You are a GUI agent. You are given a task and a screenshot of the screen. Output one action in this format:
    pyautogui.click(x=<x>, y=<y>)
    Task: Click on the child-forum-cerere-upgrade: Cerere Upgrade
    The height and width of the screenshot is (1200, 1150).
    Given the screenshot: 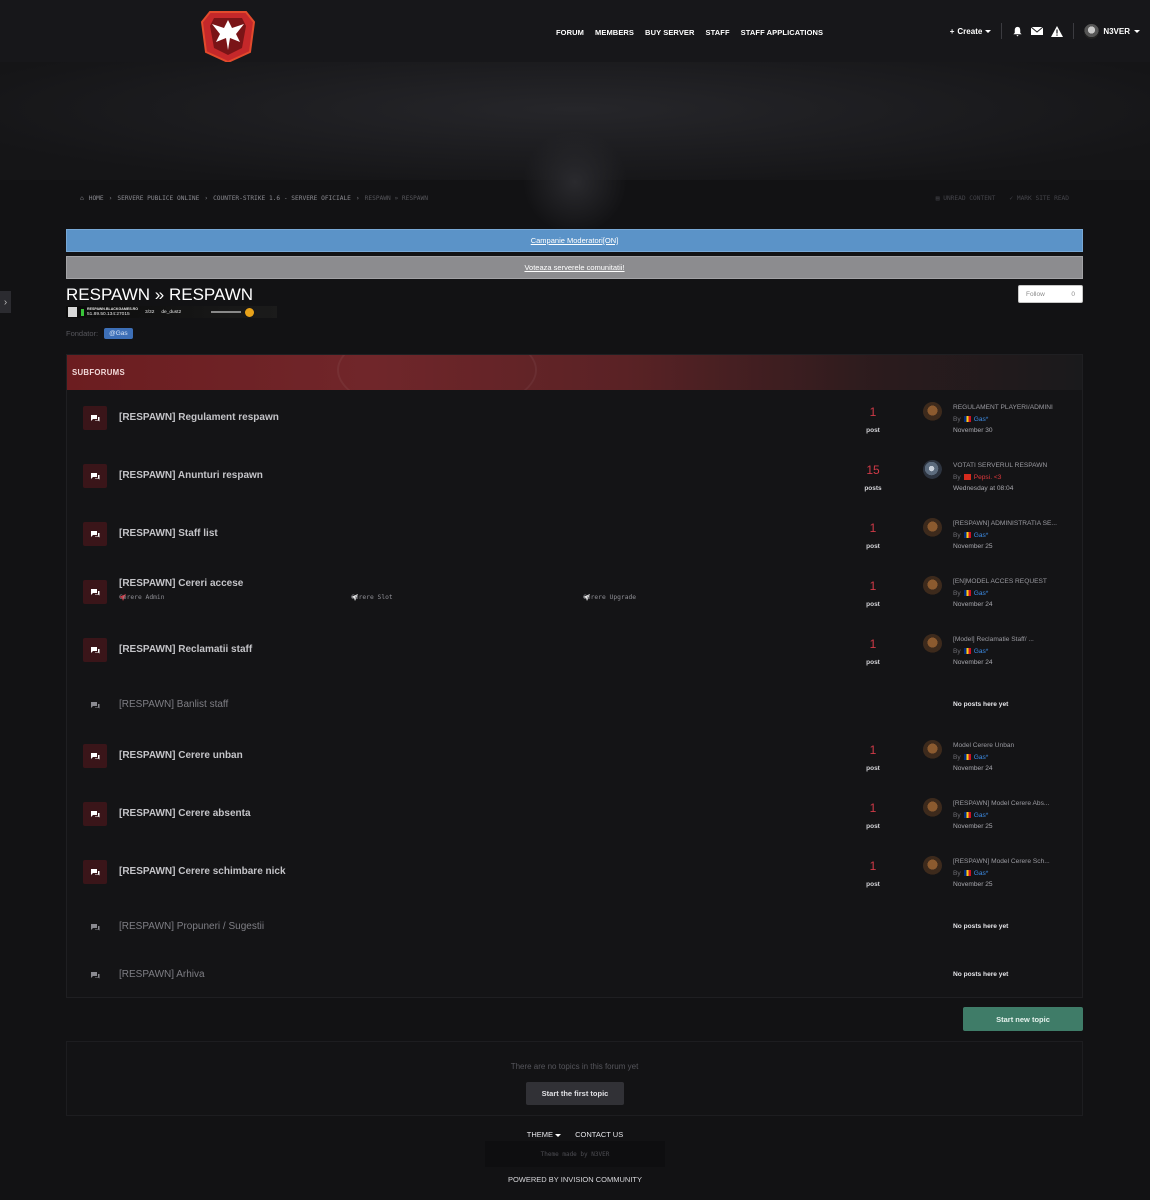 What is the action you would take?
    pyautogui.click(x=609, y=597)
    